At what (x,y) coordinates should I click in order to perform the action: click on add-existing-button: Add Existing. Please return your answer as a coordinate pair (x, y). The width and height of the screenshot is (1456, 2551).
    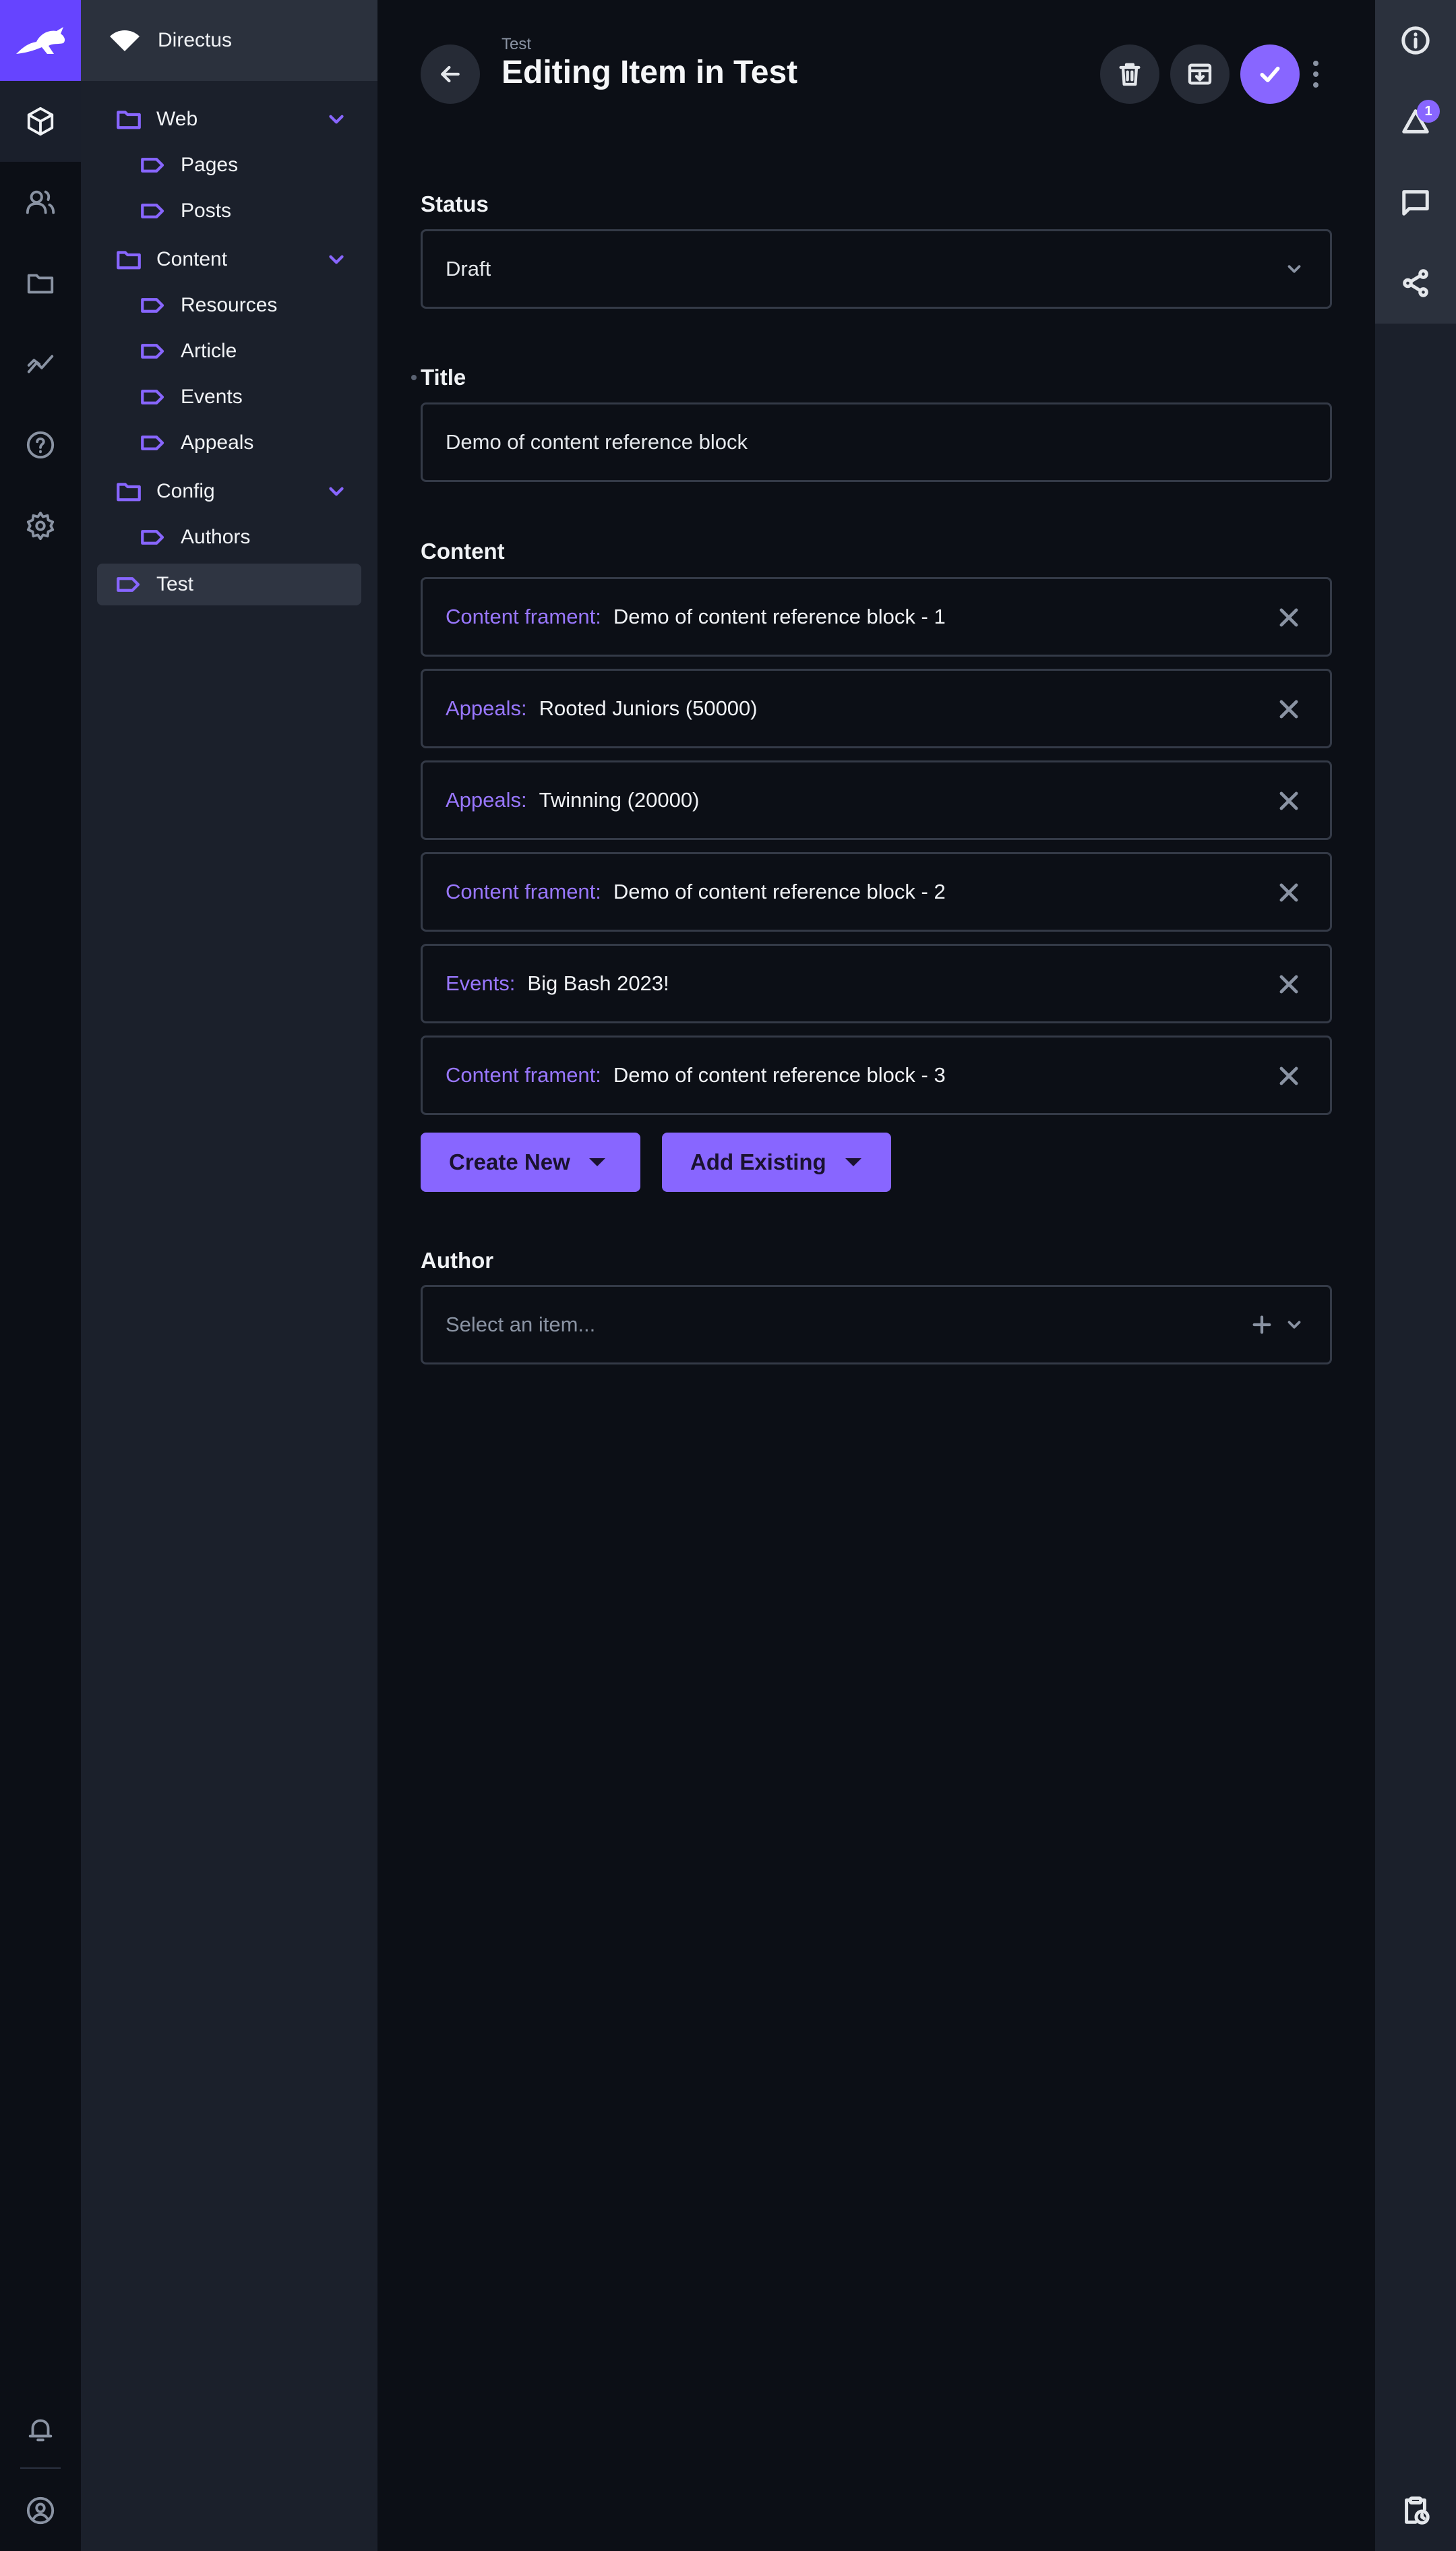
    Looking at the image, I should click on (776, 1162).